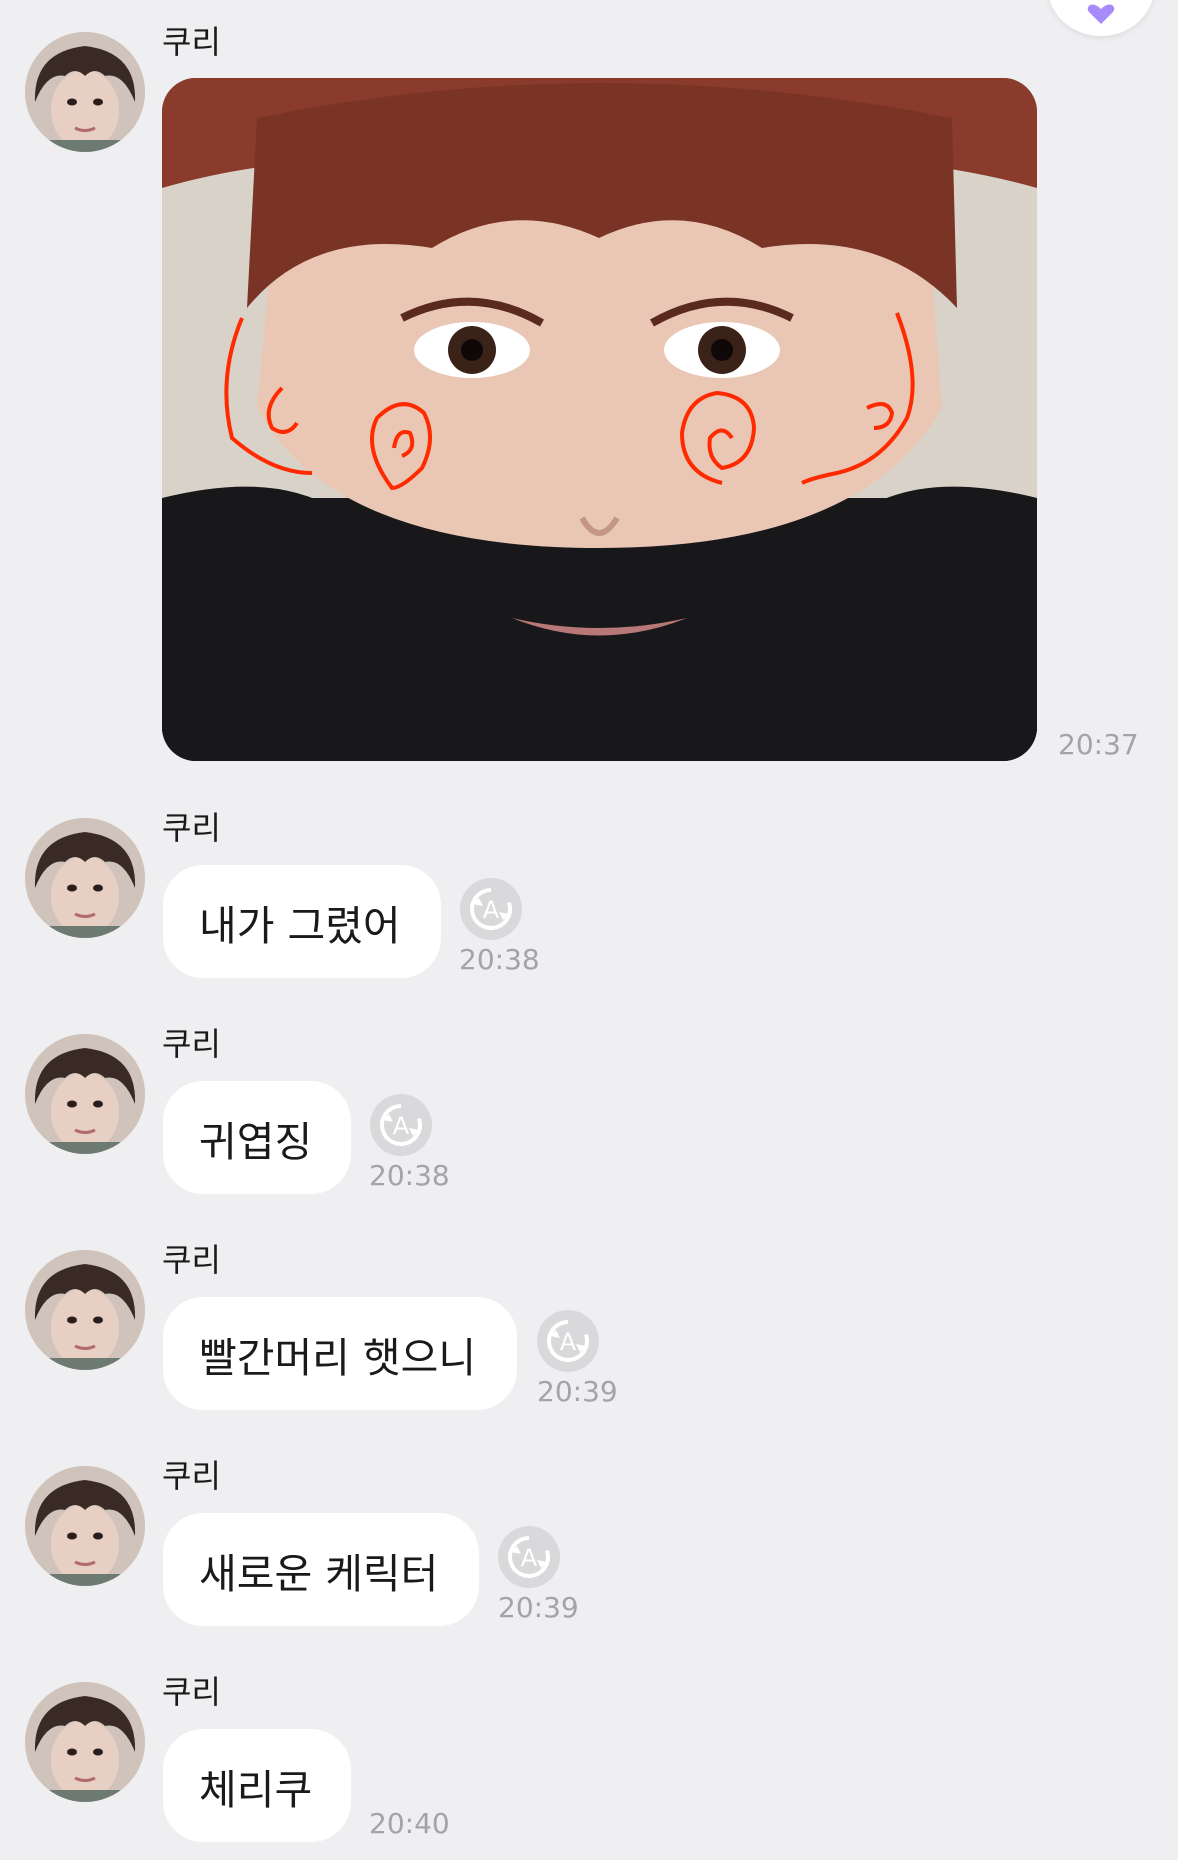 The width and height of the screenshot is (1178, 1860). What do you see at coordinates (257, 1137) in the screenshot?
I see `message-bubble: 귀엽징` at bounding box center [257, 1137].